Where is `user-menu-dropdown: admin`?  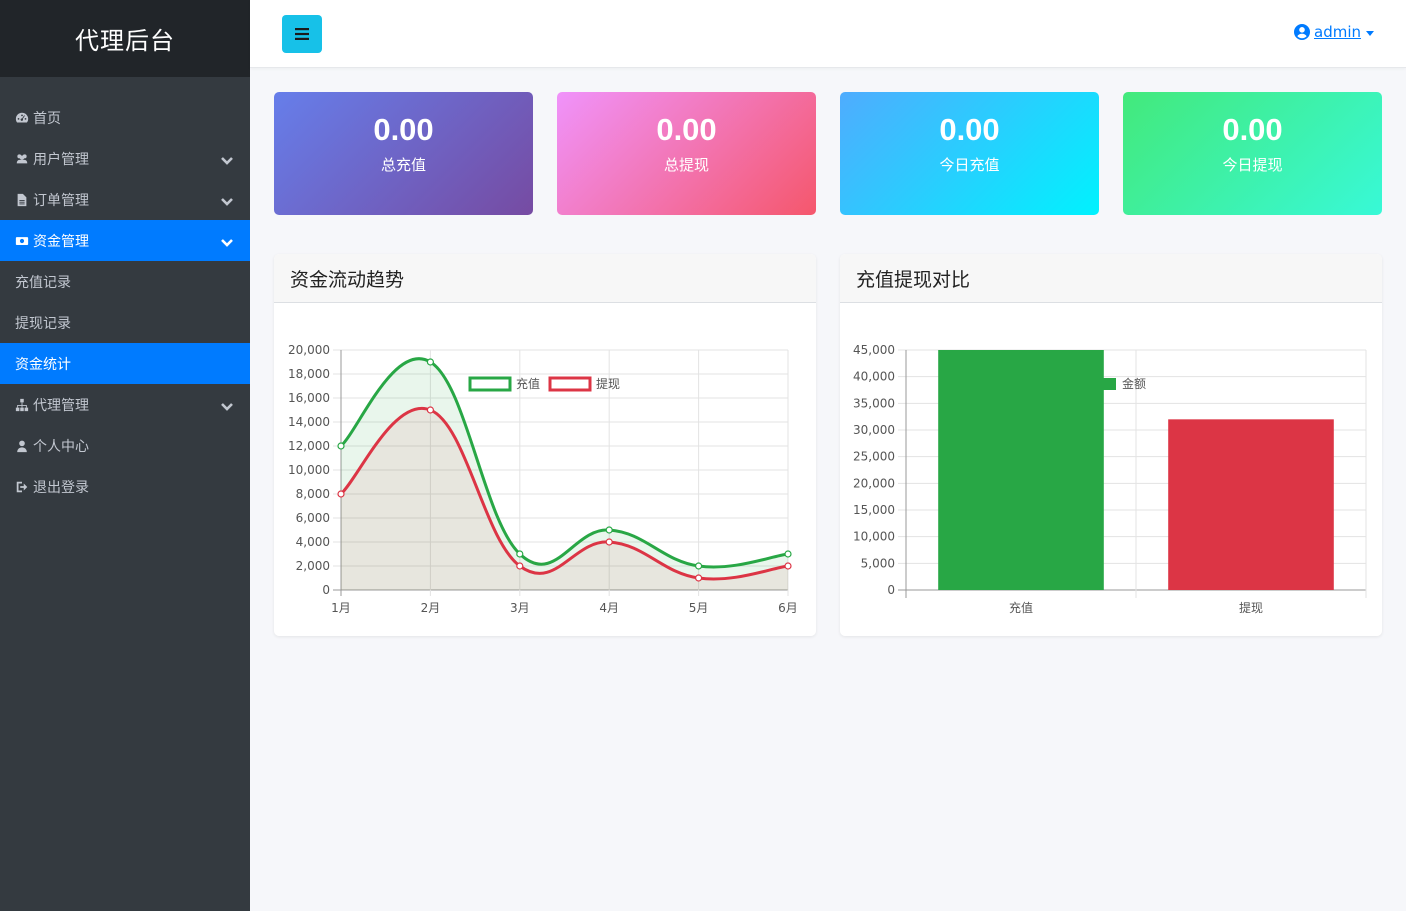
user-menu-dropdown: admin is located at coordinates (1334, 32).